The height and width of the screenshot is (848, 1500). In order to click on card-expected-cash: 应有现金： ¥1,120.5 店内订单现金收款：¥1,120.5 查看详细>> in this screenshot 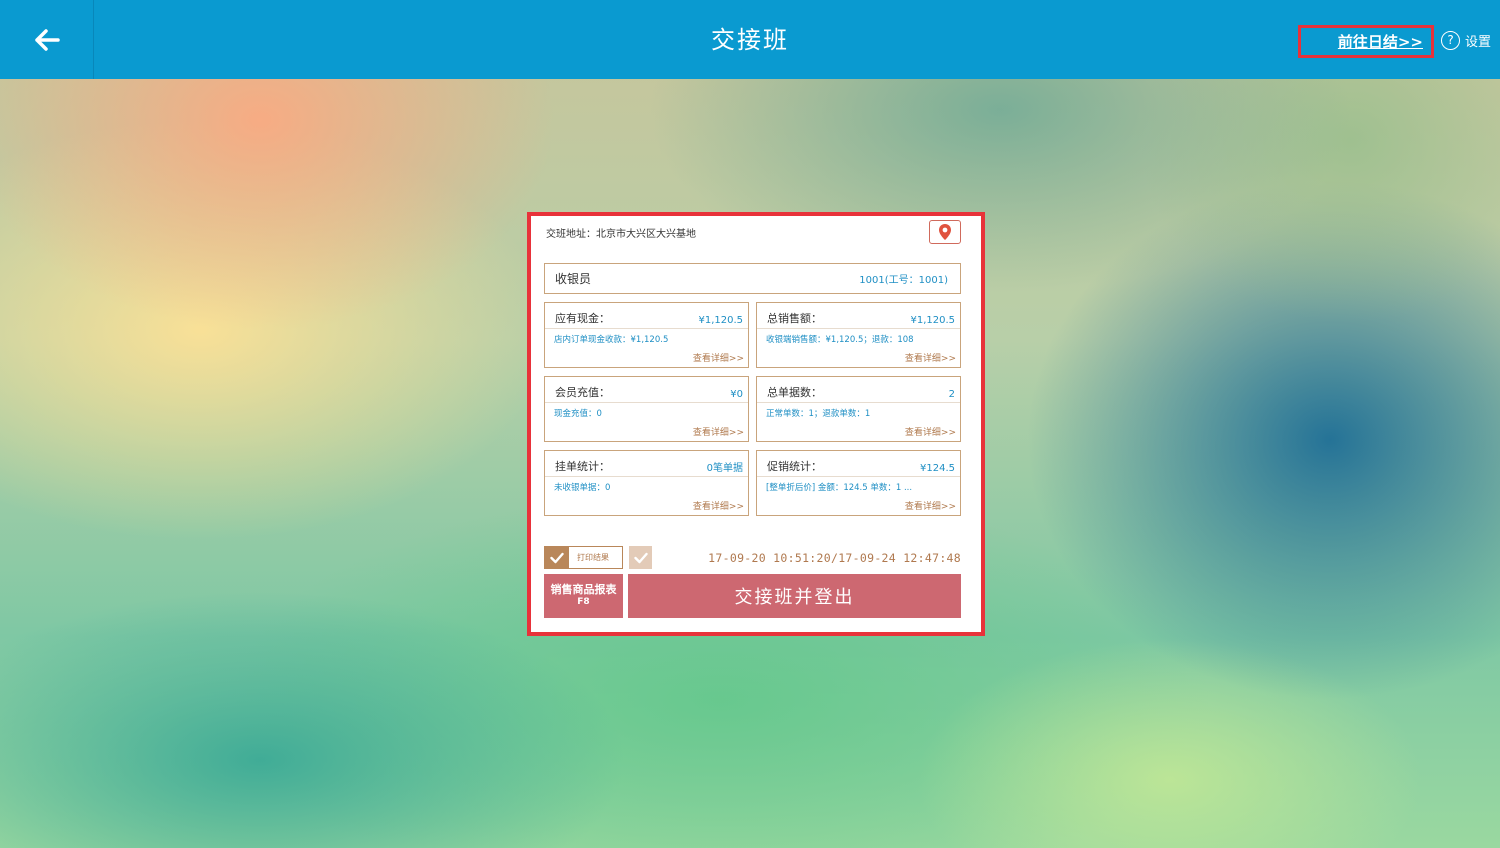, I will do `click(646, 335)`.